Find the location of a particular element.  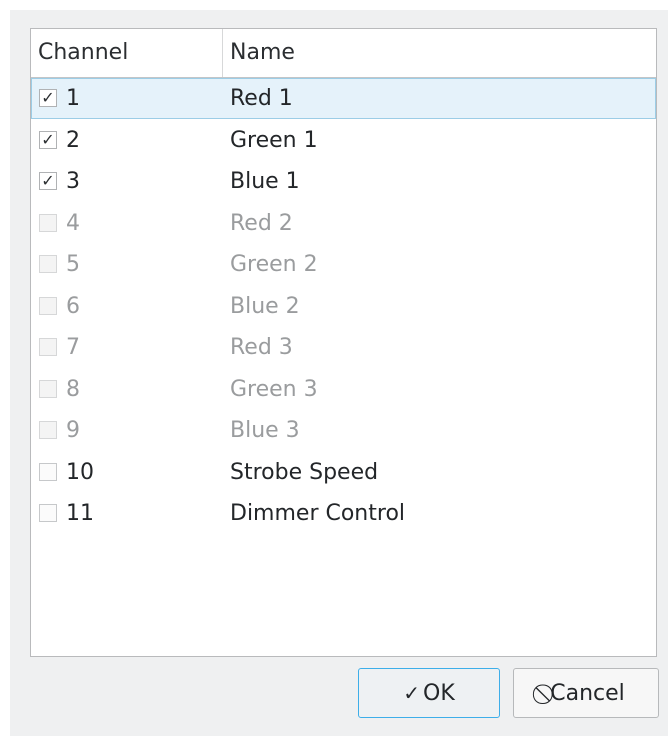

ok-button: ✓ OK is located at coordinates (429, 693).